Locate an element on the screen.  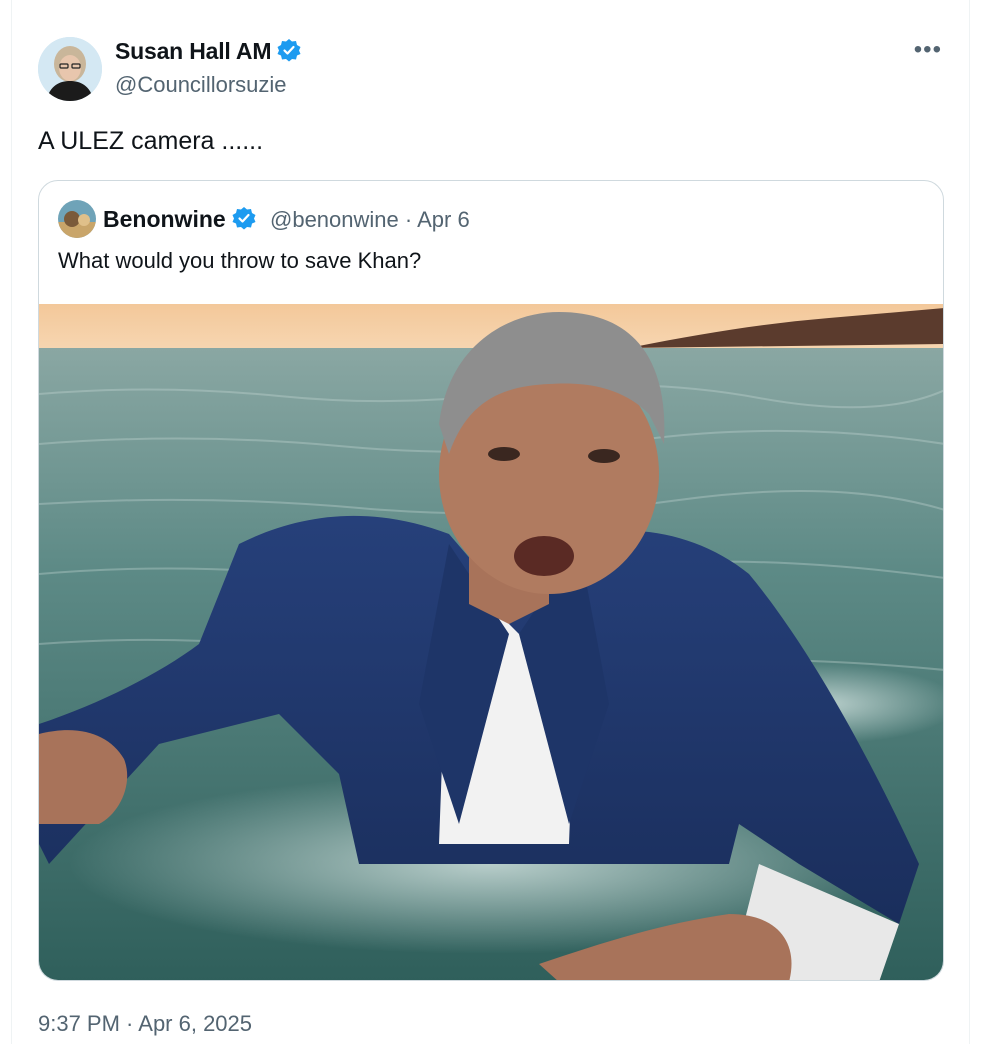
author-handle: @Councillorsuzie is located at coordinates (201, 85).